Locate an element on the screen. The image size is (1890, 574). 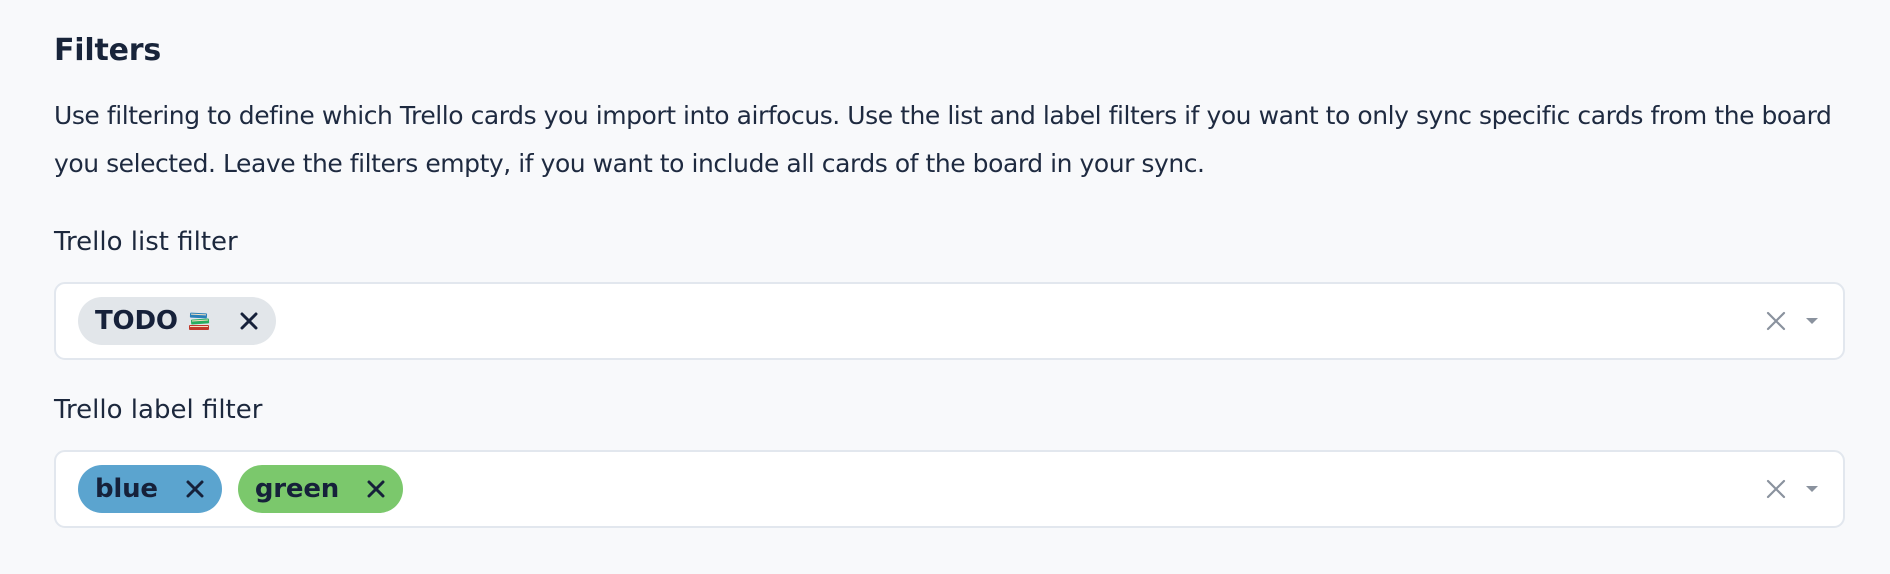
label-filter-controls is located at coordinates (1792, 489).